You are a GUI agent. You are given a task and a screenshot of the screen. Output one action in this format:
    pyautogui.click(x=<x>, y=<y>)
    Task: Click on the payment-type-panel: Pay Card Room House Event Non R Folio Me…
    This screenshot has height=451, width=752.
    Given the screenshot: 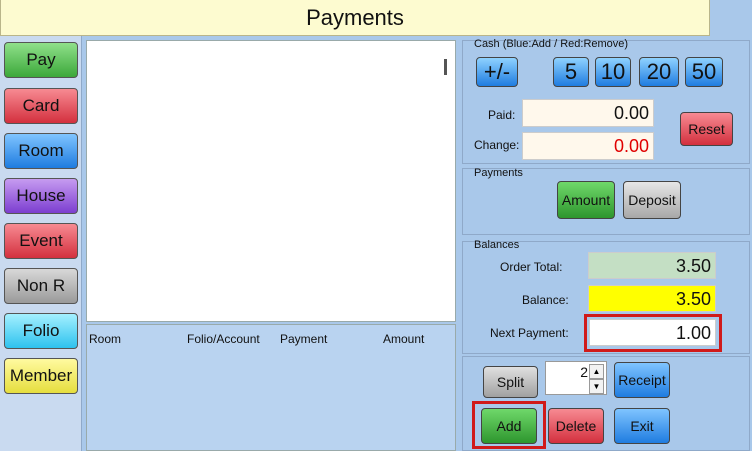 What is the action you would take?
    pyautogui.click(x=41, y=243)
    